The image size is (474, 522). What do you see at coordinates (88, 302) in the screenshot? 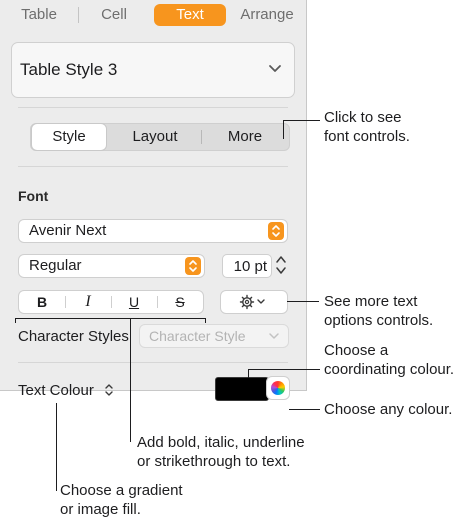
I see `italic-button: I` at bounding box center [88, 302].